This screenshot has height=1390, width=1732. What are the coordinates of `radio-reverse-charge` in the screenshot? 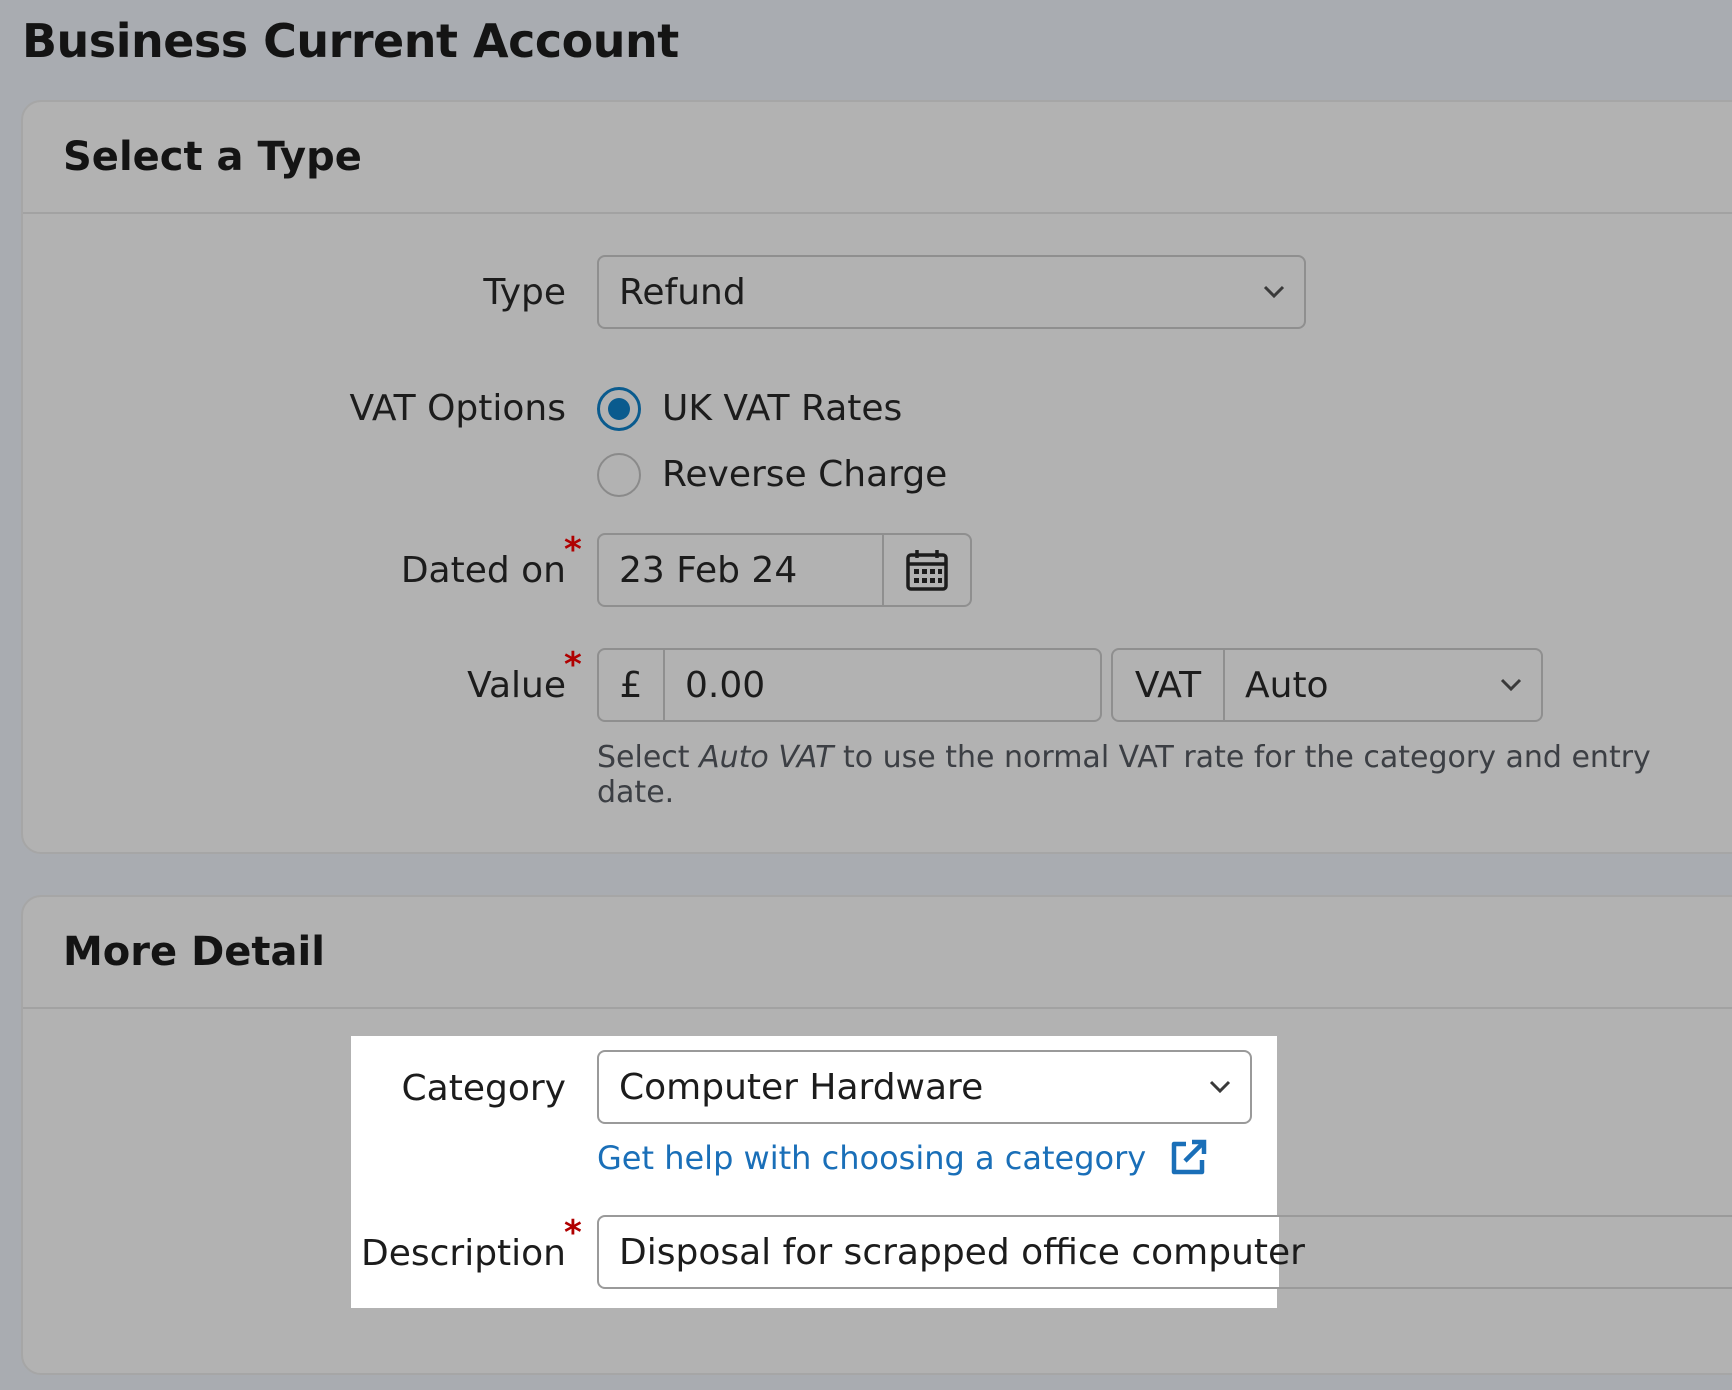 It's located at (619, 475).